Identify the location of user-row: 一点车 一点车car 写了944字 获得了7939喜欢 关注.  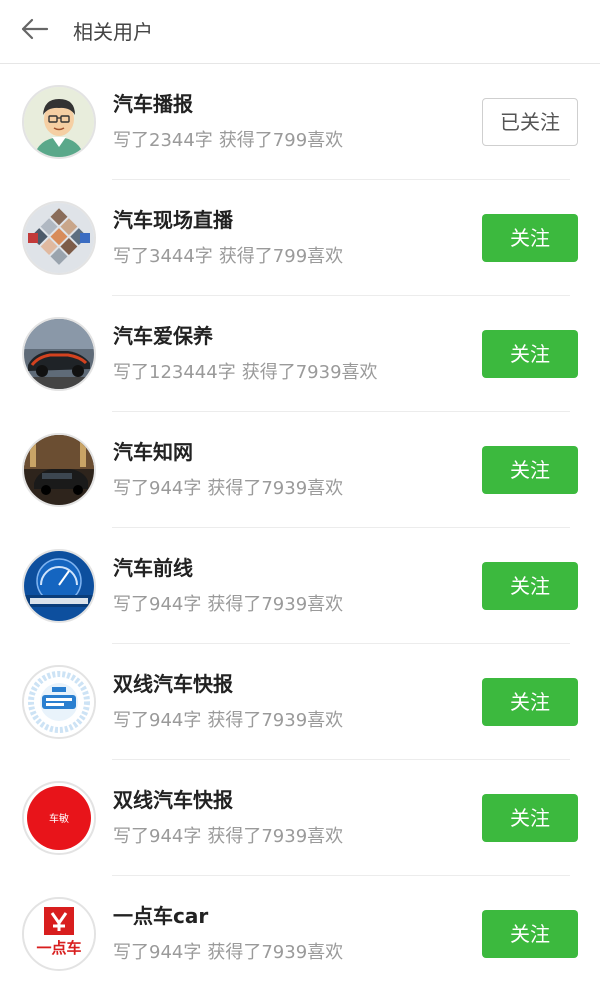
(300, 934).